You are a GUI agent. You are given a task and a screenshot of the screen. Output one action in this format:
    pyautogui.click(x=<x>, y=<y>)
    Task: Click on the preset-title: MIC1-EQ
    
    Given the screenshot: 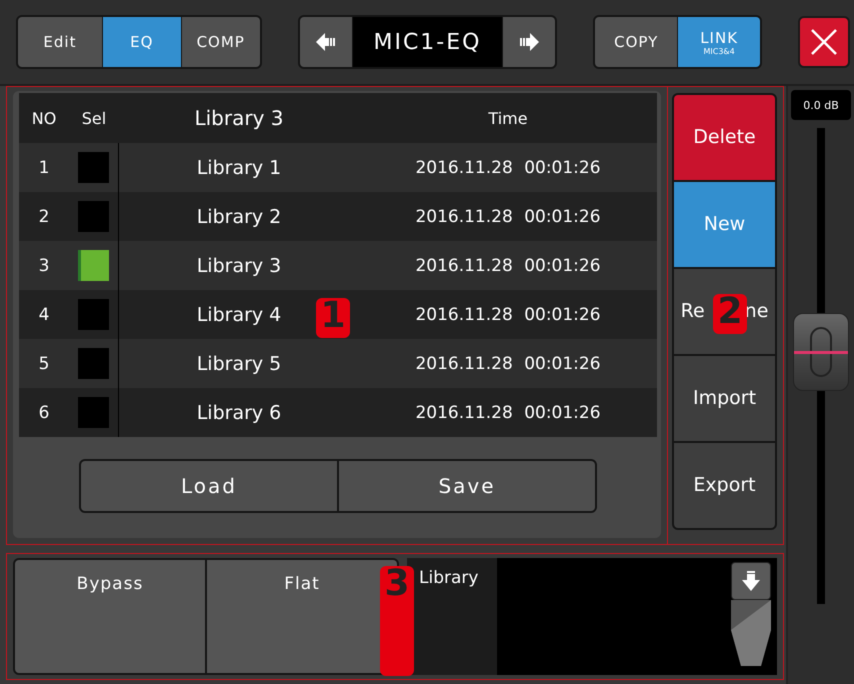 What is the action you would take?
    pyautogui.click(x=427, y=42)
    